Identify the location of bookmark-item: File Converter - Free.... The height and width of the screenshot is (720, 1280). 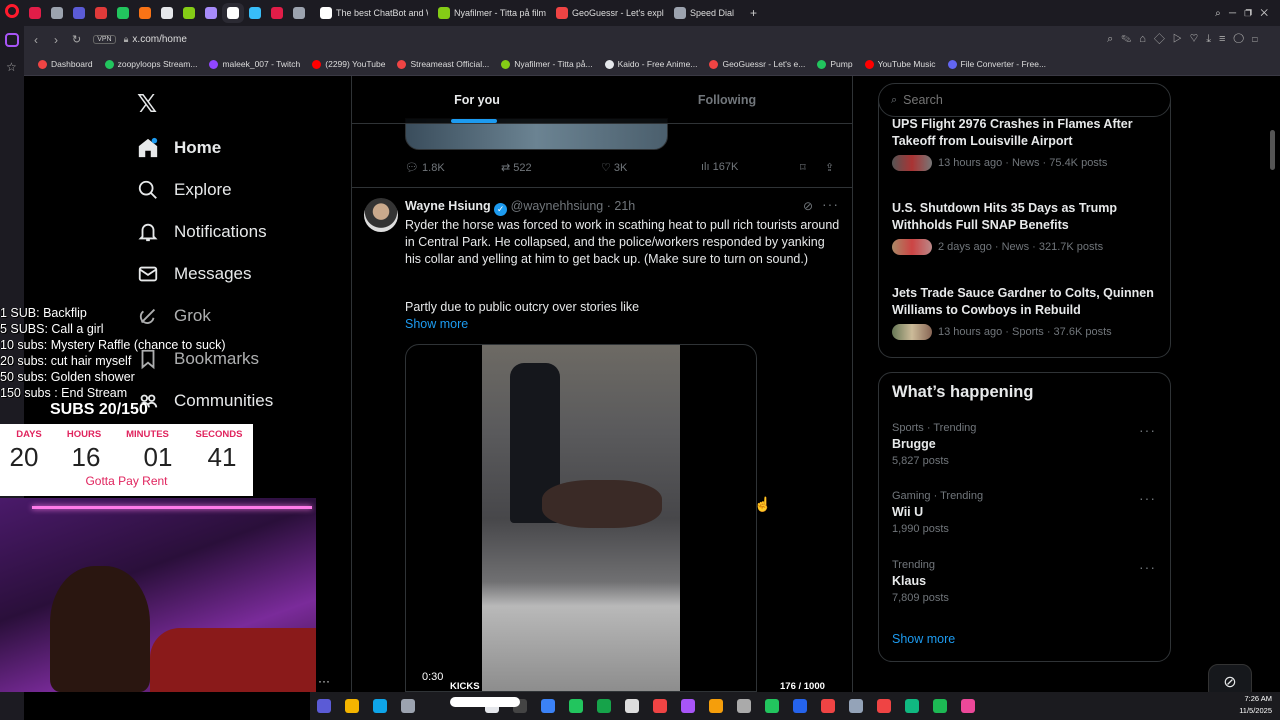
(996, 64).